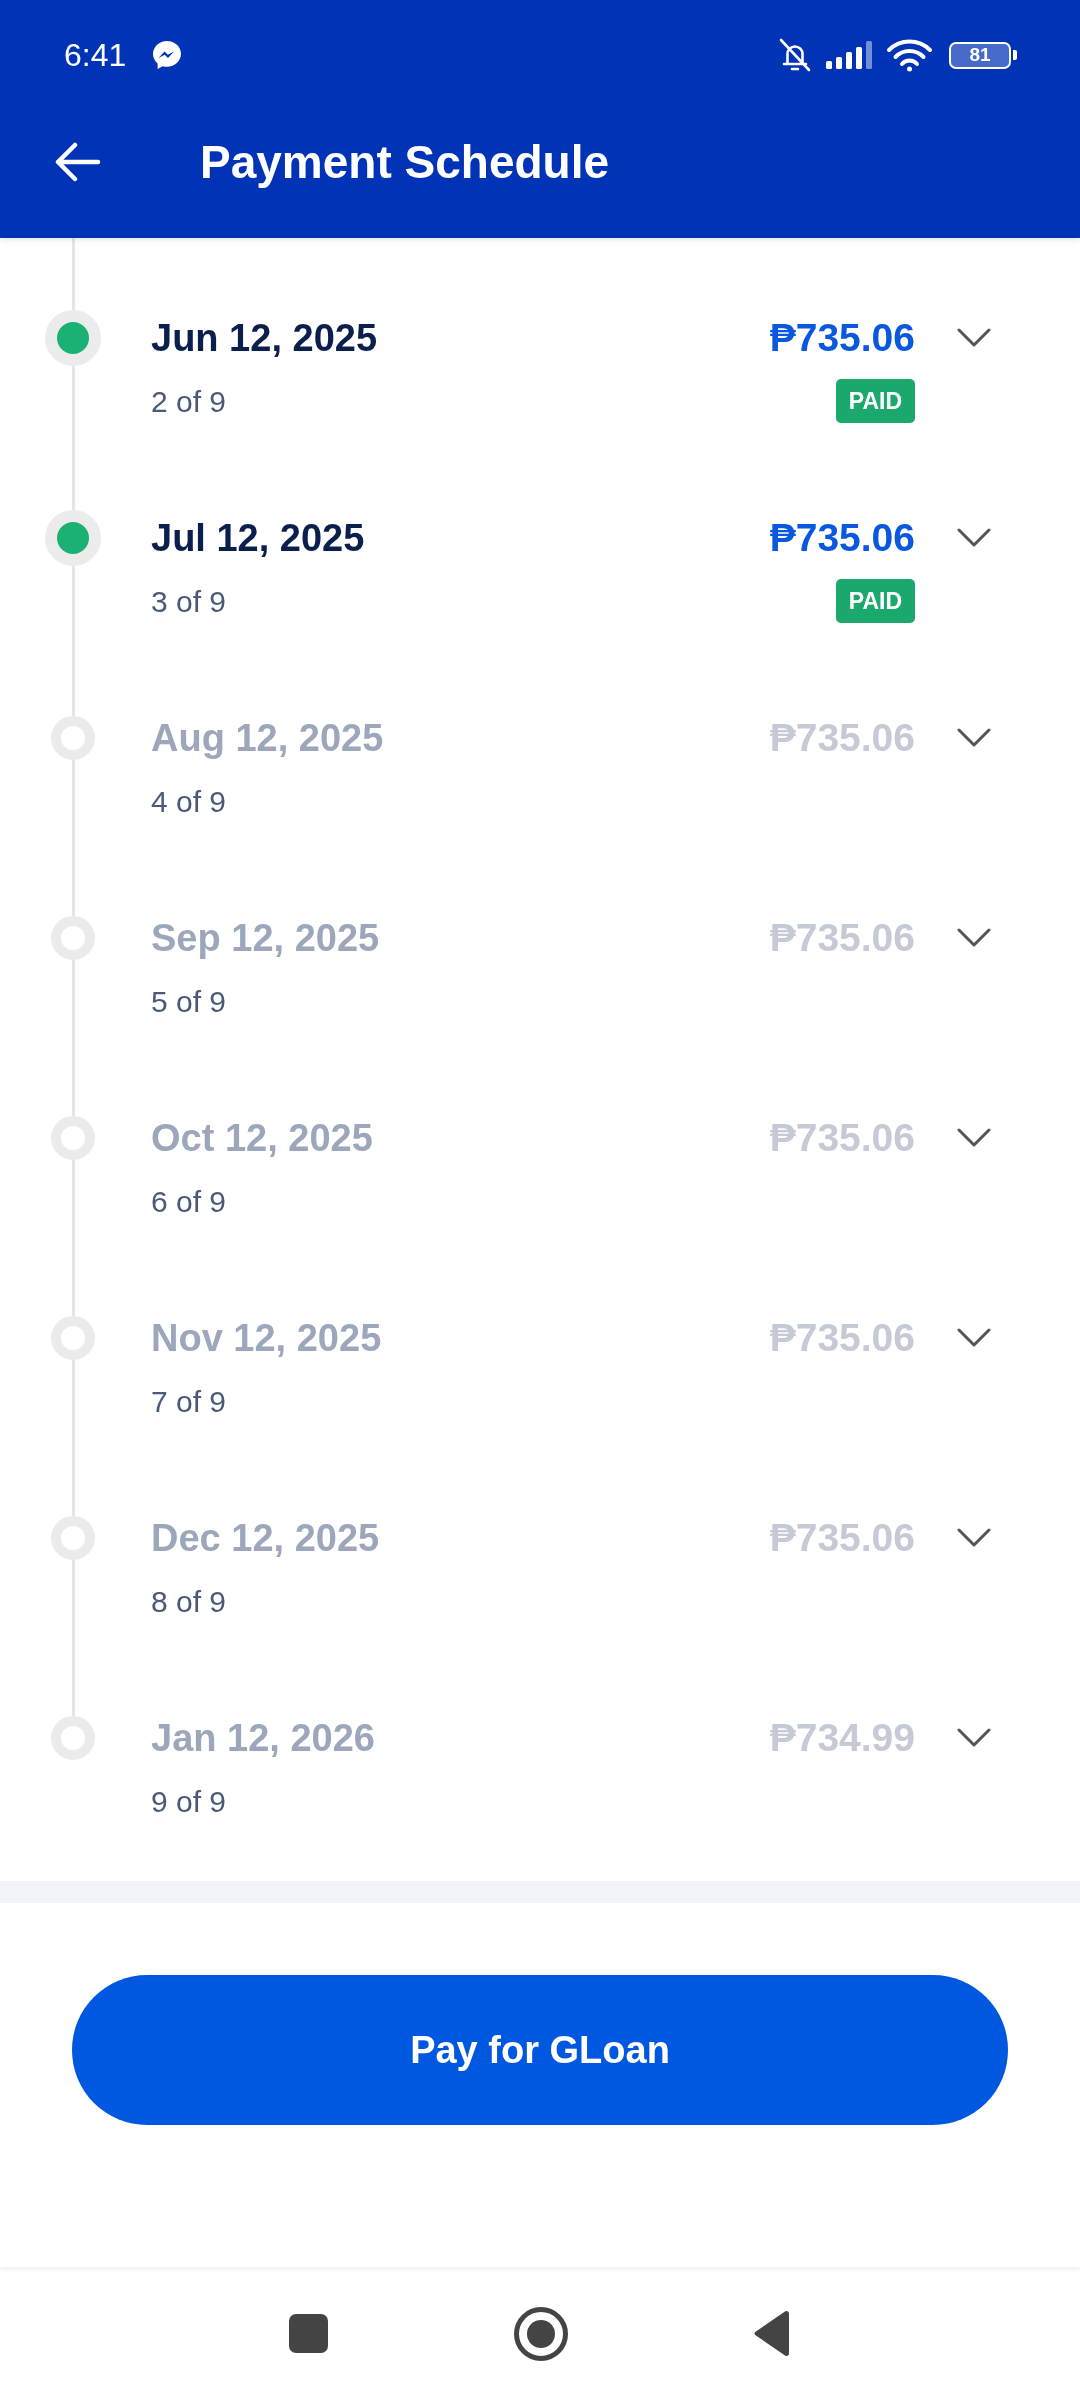 The height and width of the screenshot is (2400, 1080). Describe the element at coordinates (189, 1002) in the screenshot. I see `installment-count: 5 of 9` at that location.